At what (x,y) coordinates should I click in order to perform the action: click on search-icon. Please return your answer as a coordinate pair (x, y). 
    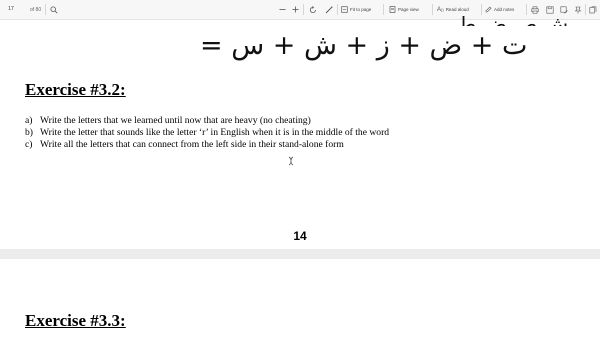
    Looking at the image, I should click on (54, 10).